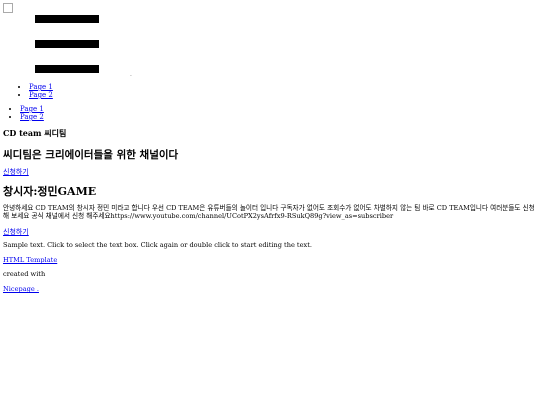 The image size is (540, 405). Describe the element at coordinates (16, 232) in the screenshot. I see `apply-button-secondary: 신청하기` at that location.